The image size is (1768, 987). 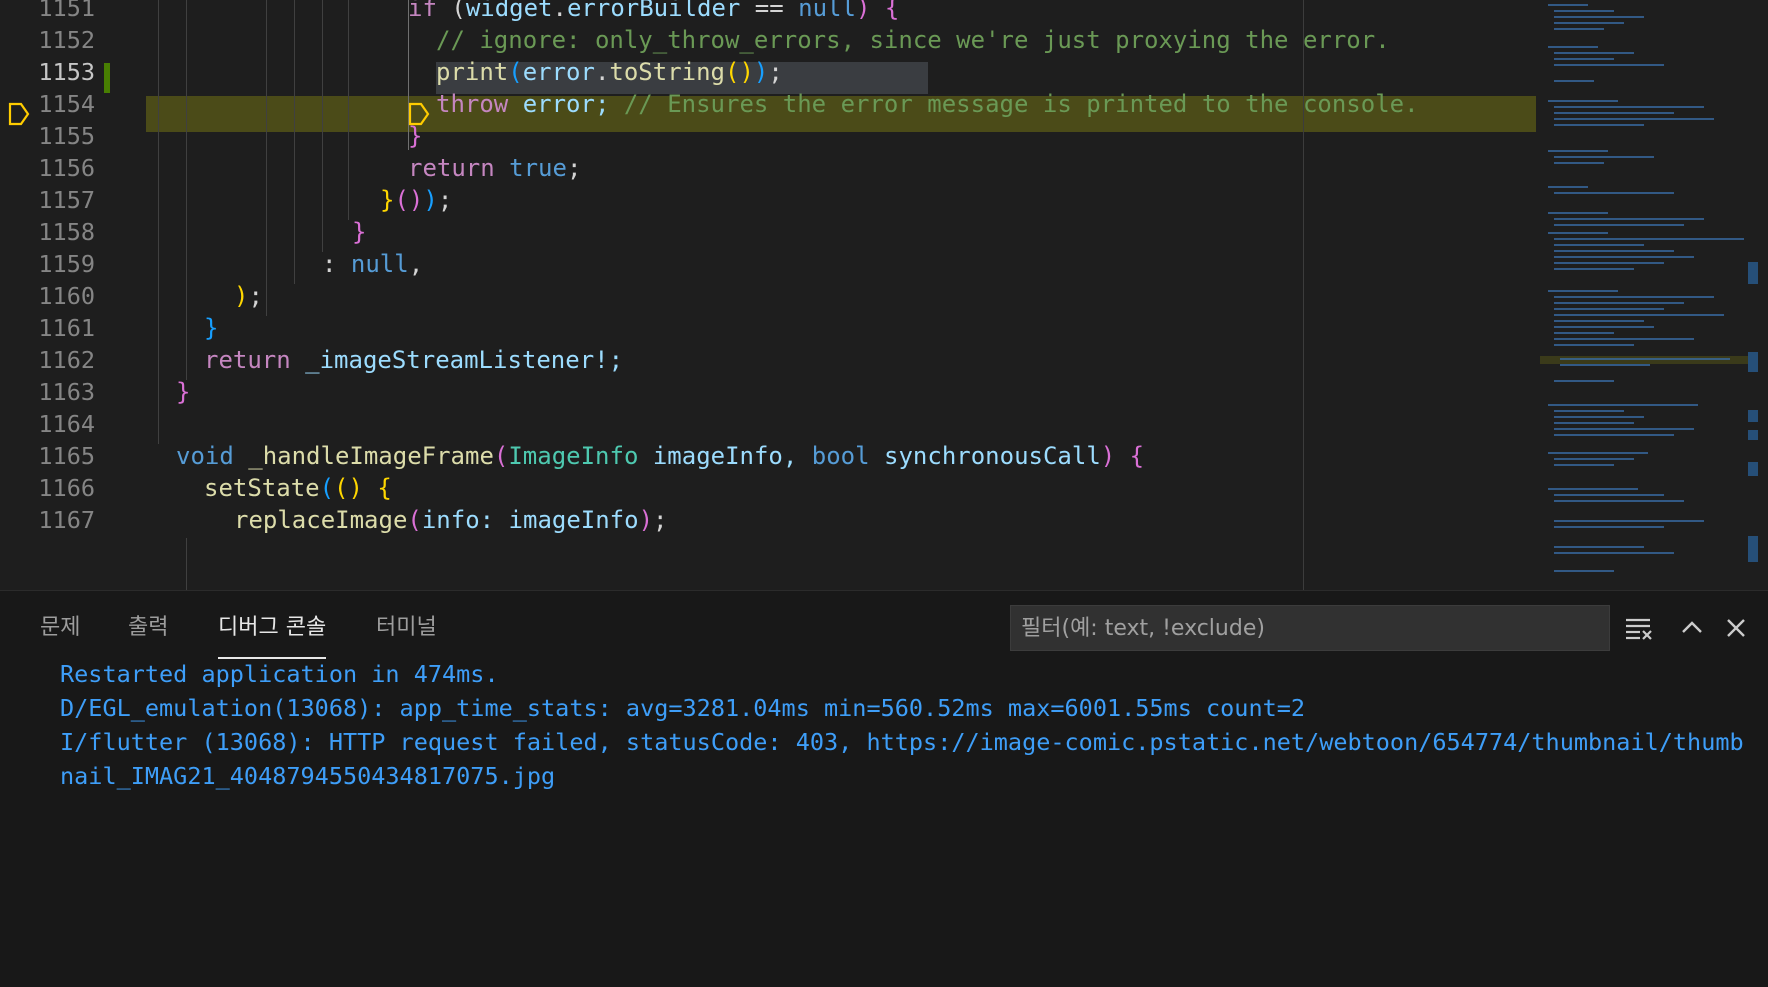 I want to click on code-line: }());, so click(x=416, y=200).